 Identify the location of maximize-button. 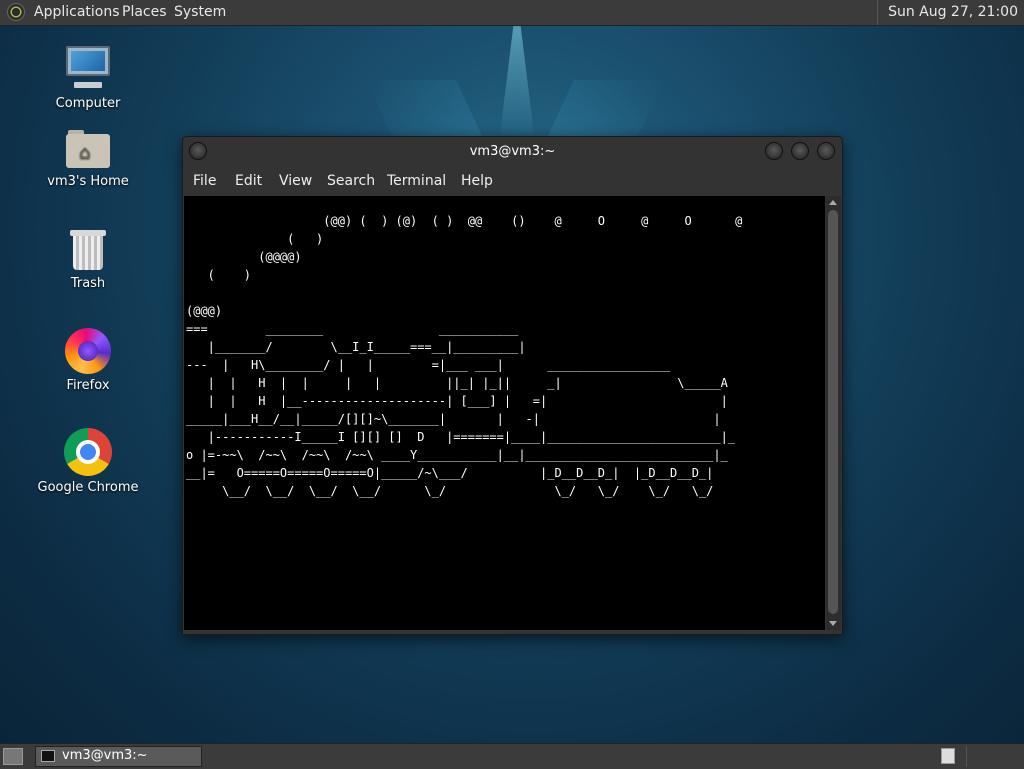
(800, 151).